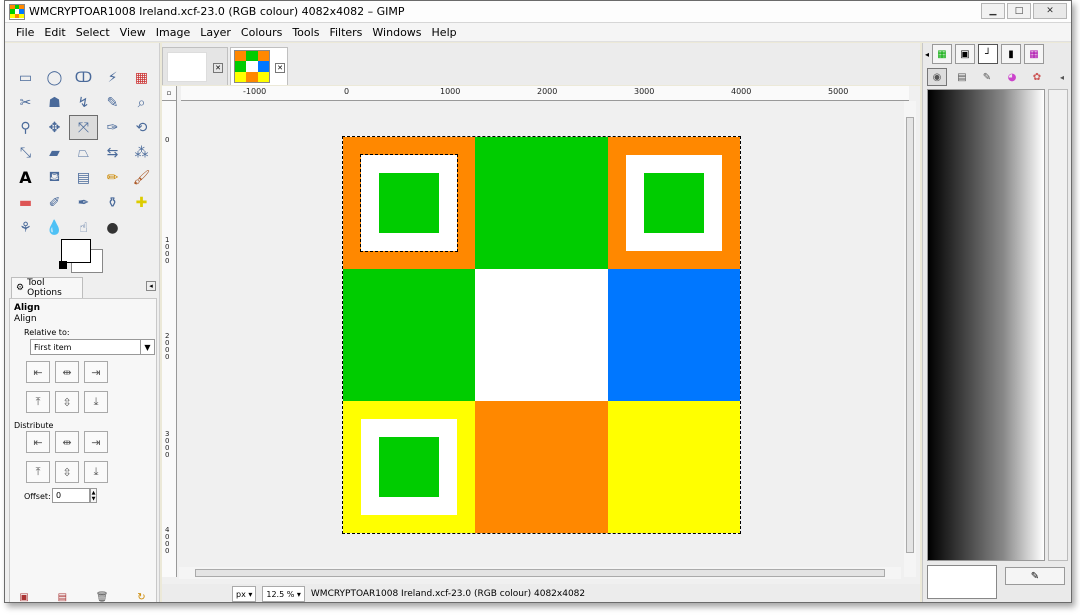  I want to click on menu-file: File, so click(25, 32).